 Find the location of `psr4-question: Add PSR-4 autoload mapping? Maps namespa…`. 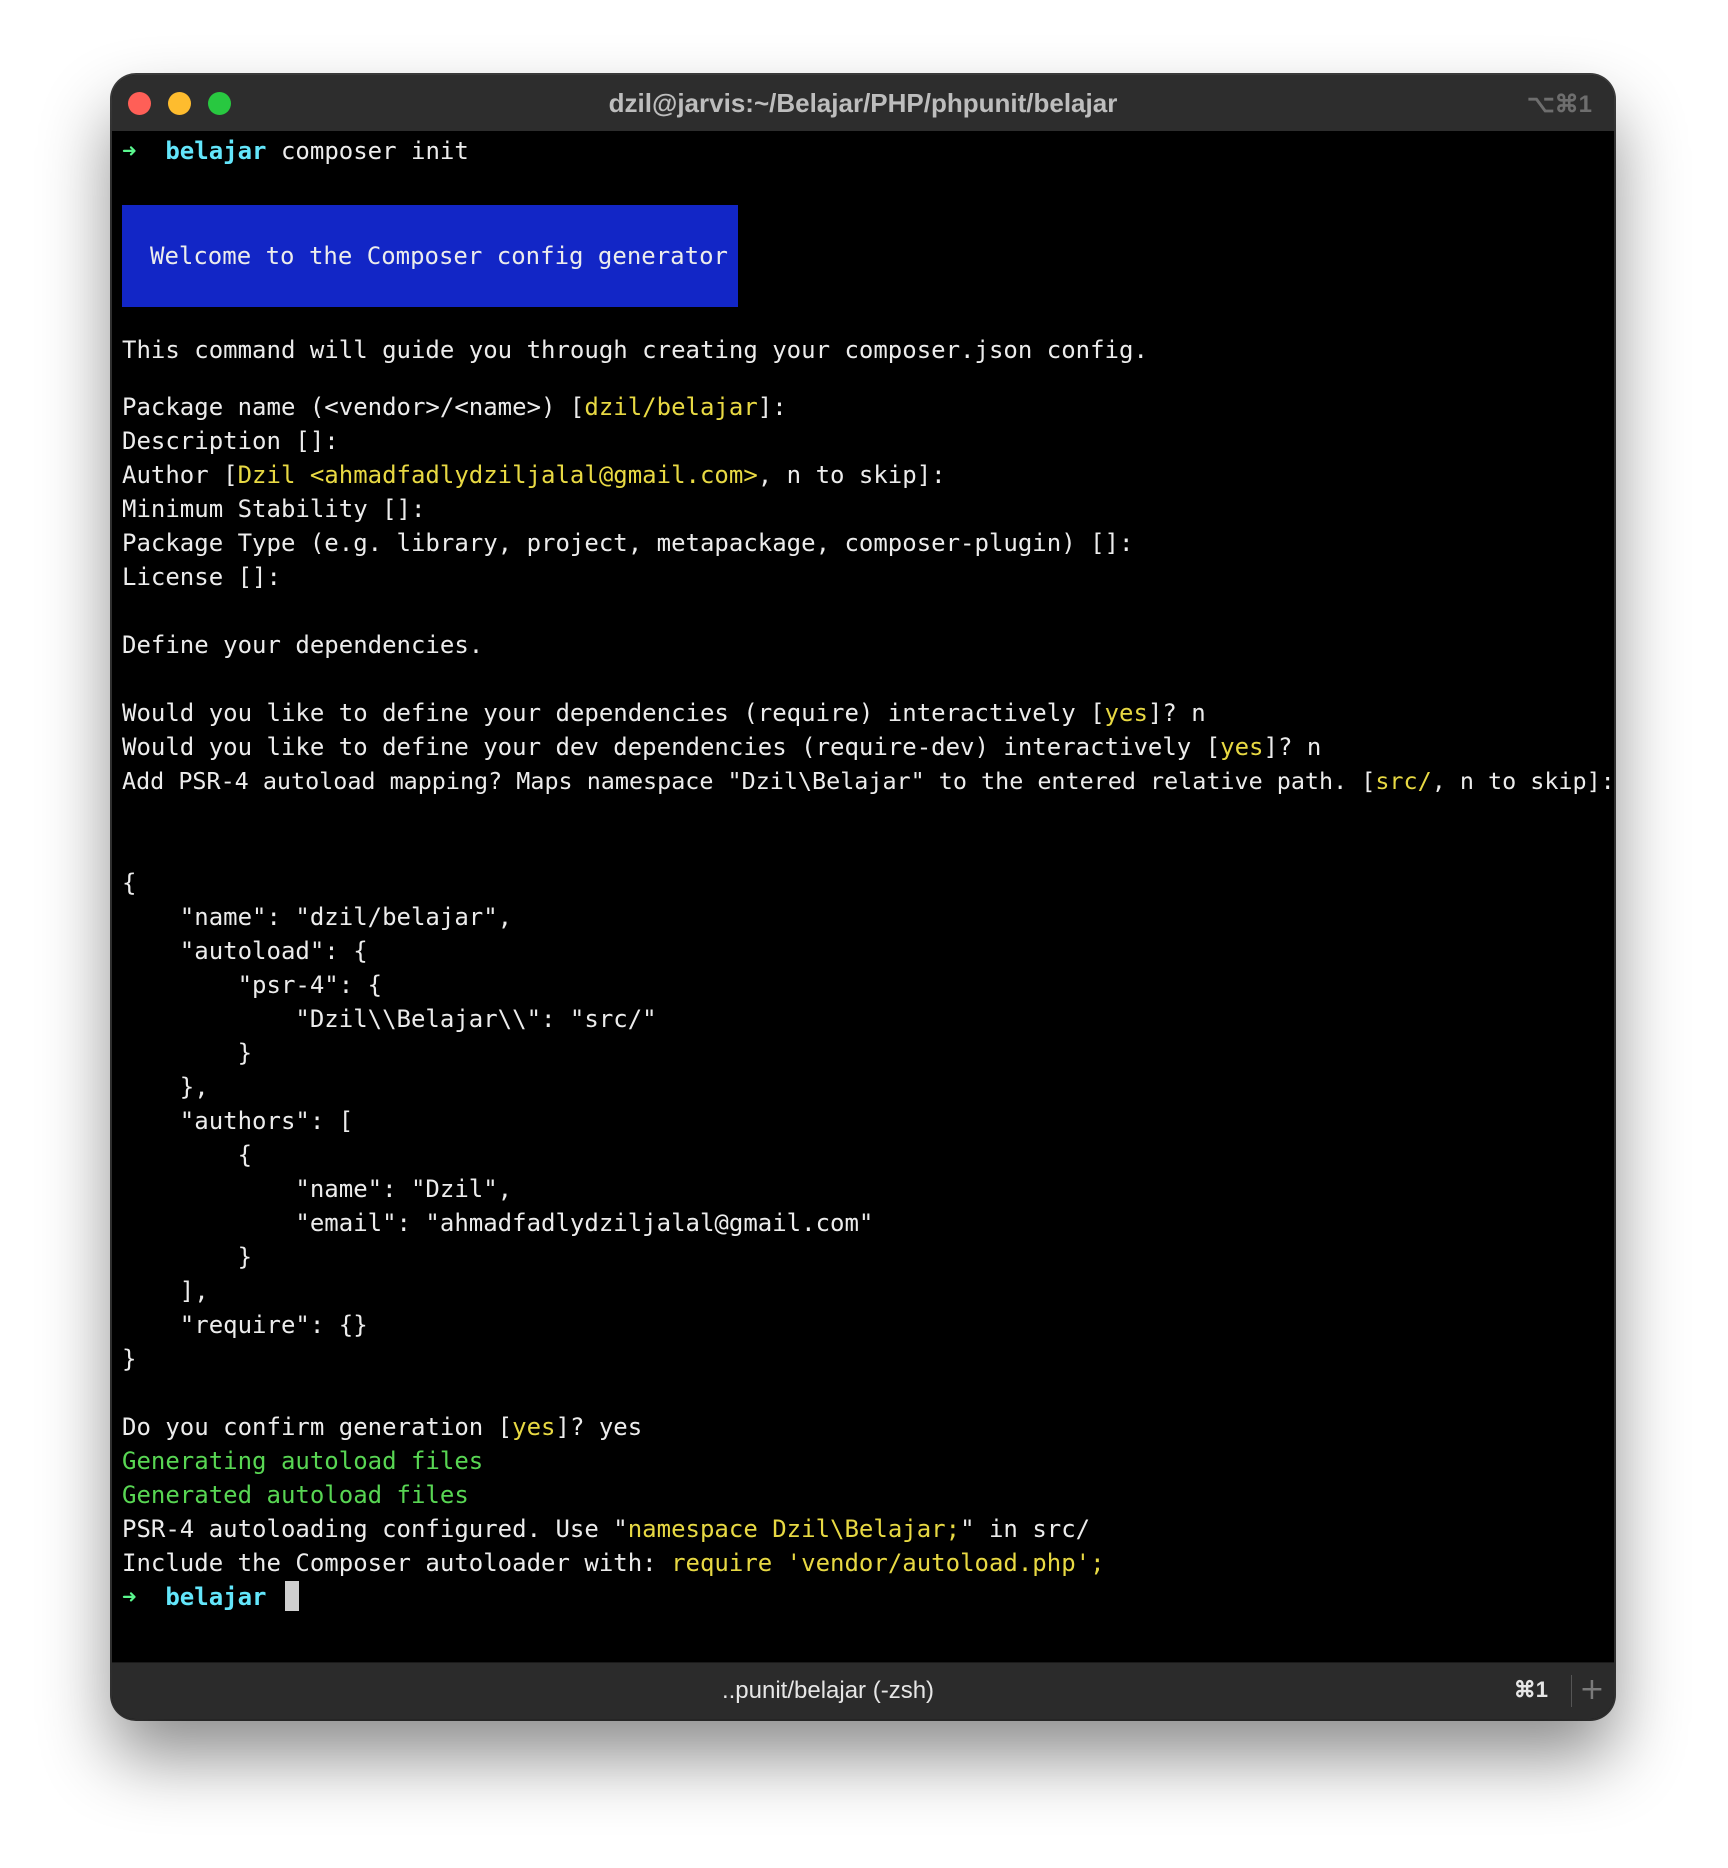

psr4-question: Add PSR-4 autoload mapping? Maps namespa… is located at coordinates (868, 781).